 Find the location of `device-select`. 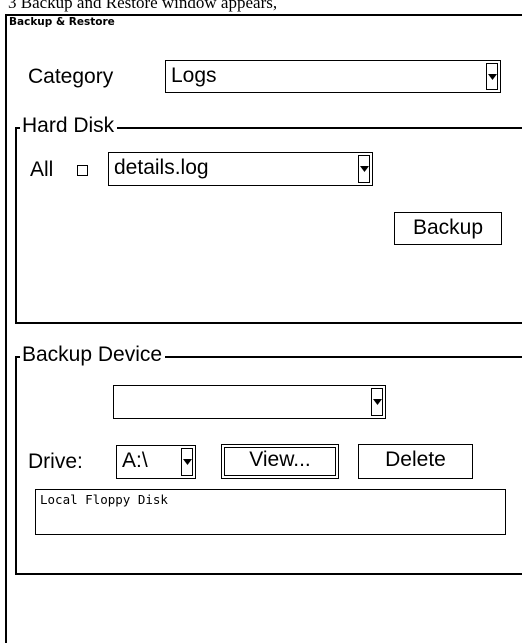

device-select is located at coordinates (249, 402).